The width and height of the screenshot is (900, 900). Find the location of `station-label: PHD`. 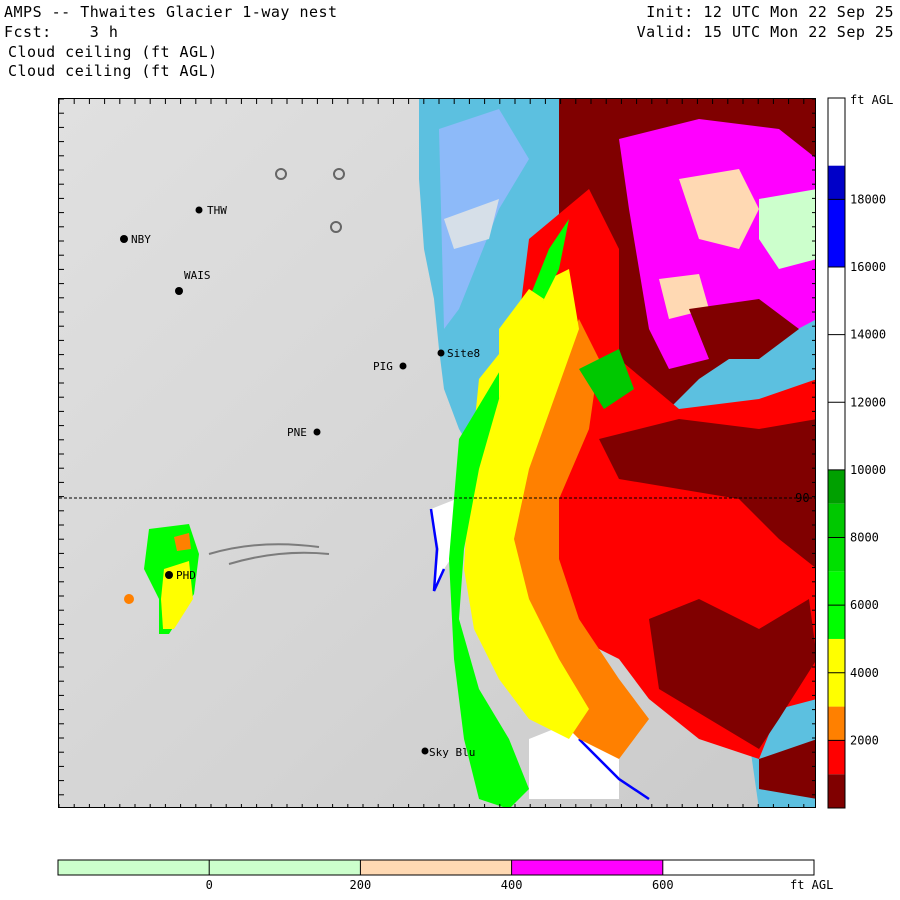

station-label: PHD is located at coordinates (186, 575).